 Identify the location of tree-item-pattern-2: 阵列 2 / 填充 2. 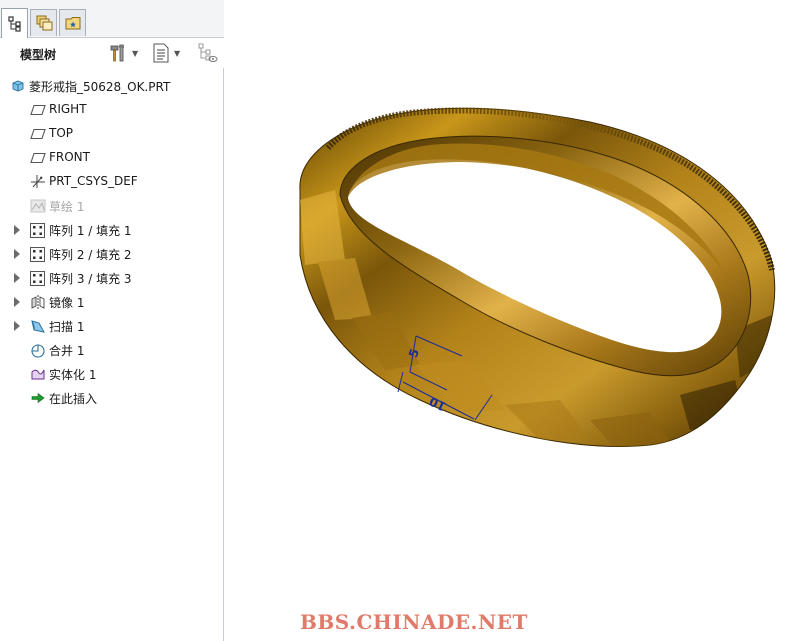
(112, 254).